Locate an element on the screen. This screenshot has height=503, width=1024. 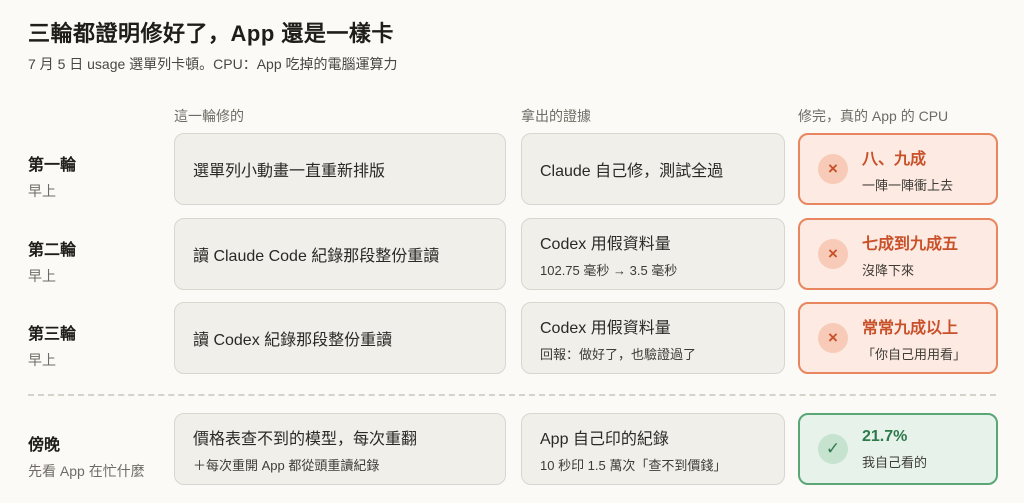
fix-card: 讀 Claude Code 紀錄那段整份重讀 is located at coordinates (340, 254).